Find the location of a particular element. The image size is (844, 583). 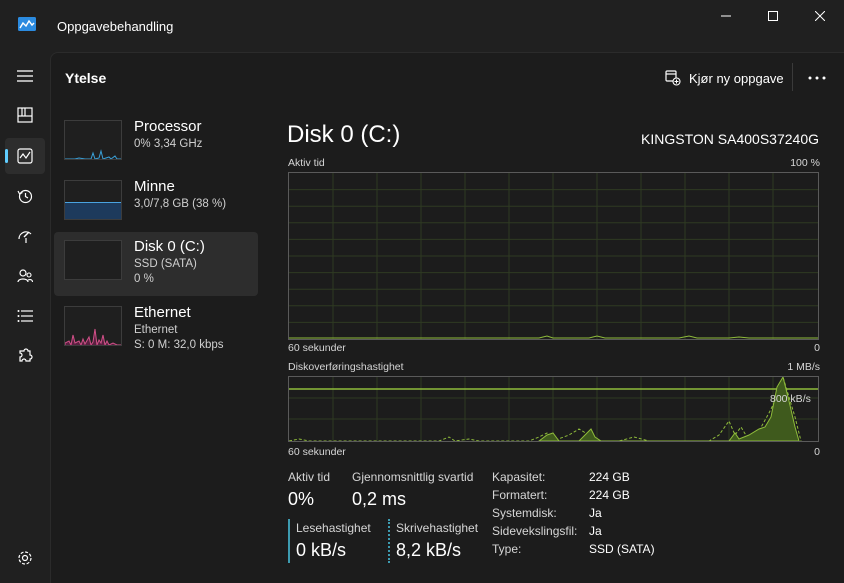

window-title: Oppgavebehandling is located at coordinates (115, 26).